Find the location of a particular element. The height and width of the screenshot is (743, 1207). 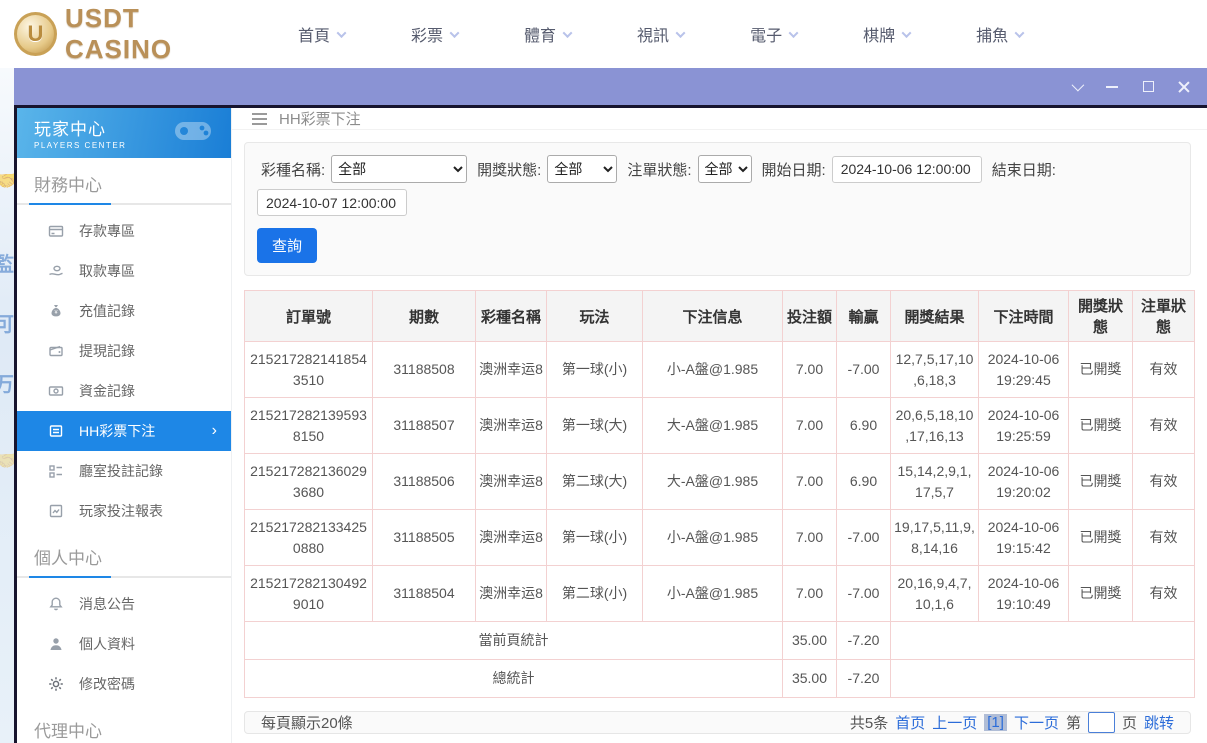

sidebar-item-label: 修改密碼 is located at coordinates (107, 684).